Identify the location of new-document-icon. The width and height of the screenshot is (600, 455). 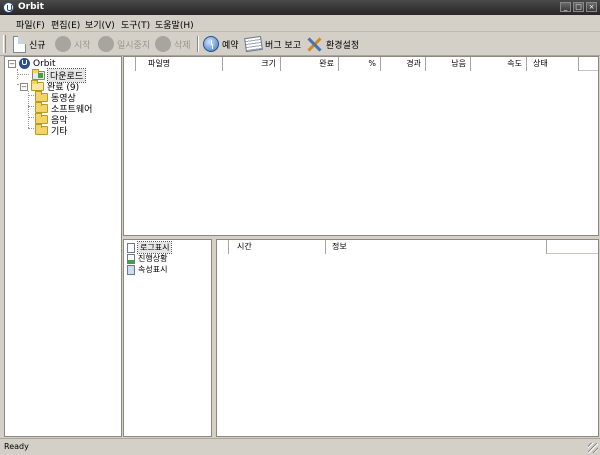
(19, 44).